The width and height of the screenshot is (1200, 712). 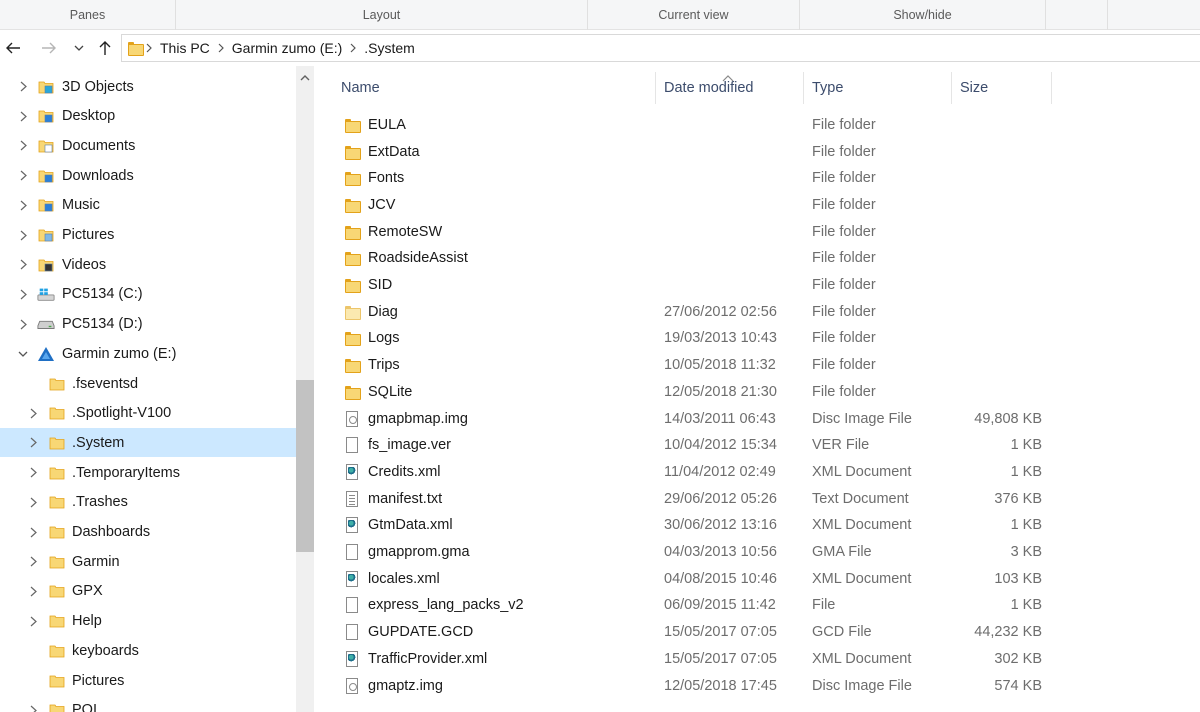 I want to click on tree-item: PC5134 (C:), so click(x=148, y=294).